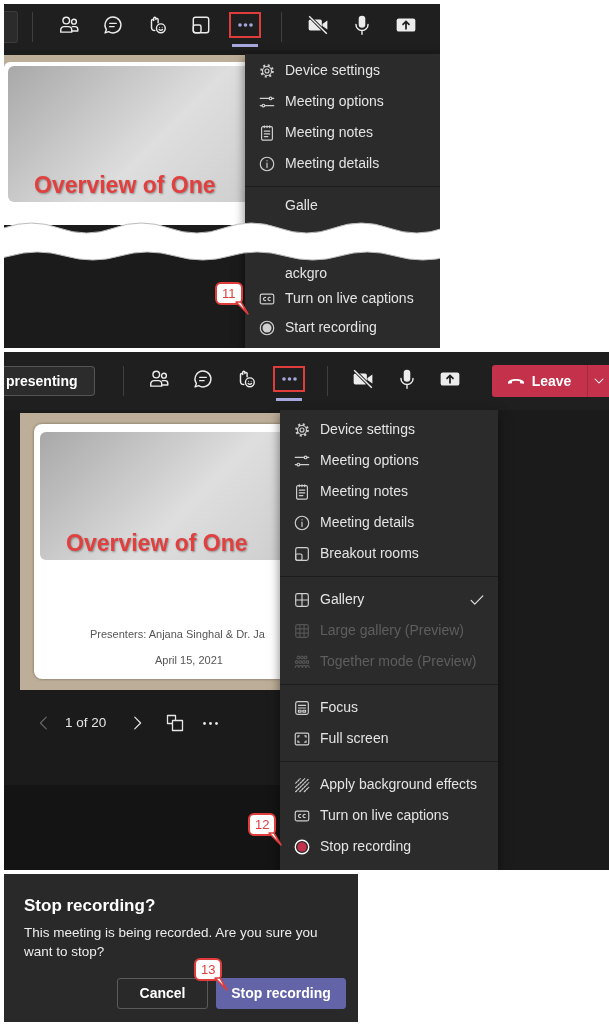 Image resolution: width=609 pixels, height=1024 pixels. I want to click on step-callout: 12, so click(262, 824).